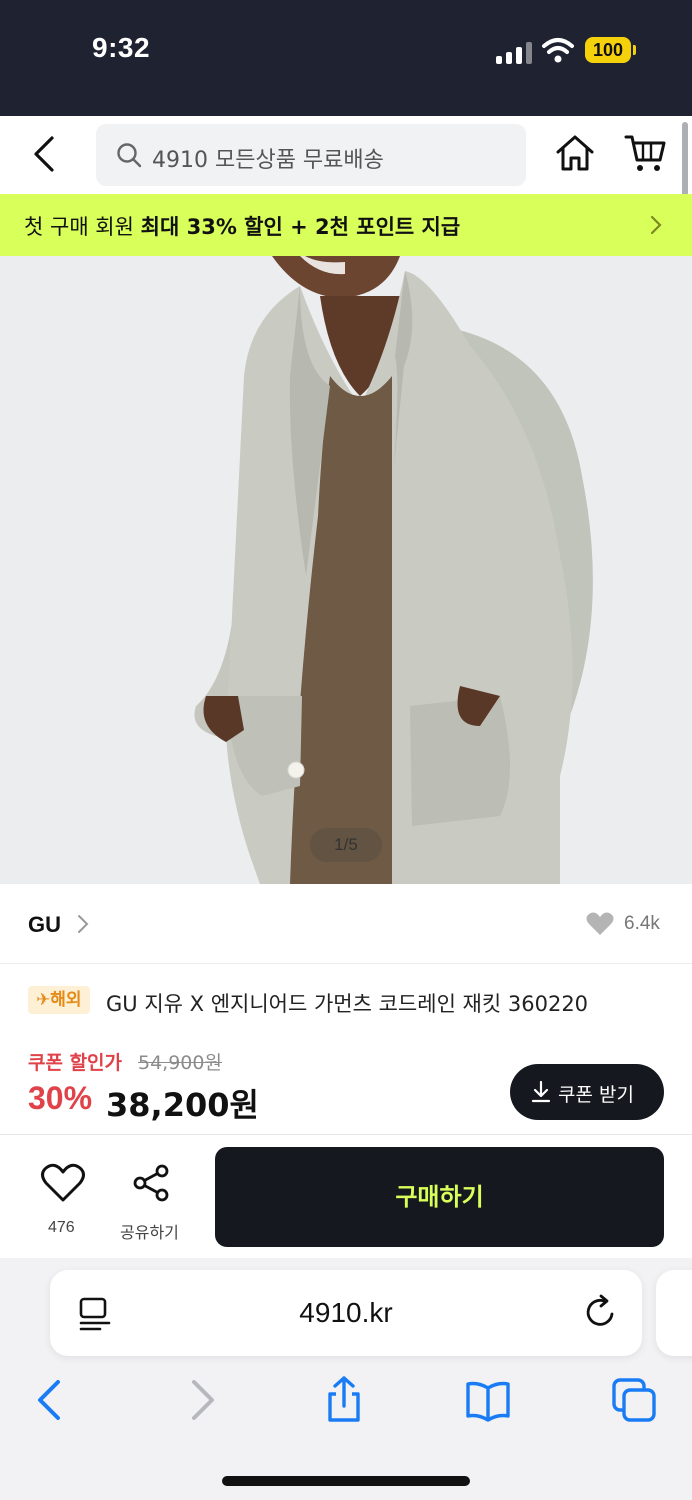 The width and height of the screenshot is (692, 1500). Describe the element at coordinates (242, 227) in the screenshot. I see `promo-text: 첫 구매 회원 최대 33% 할인 + 2천 포인트 지급` at that location.